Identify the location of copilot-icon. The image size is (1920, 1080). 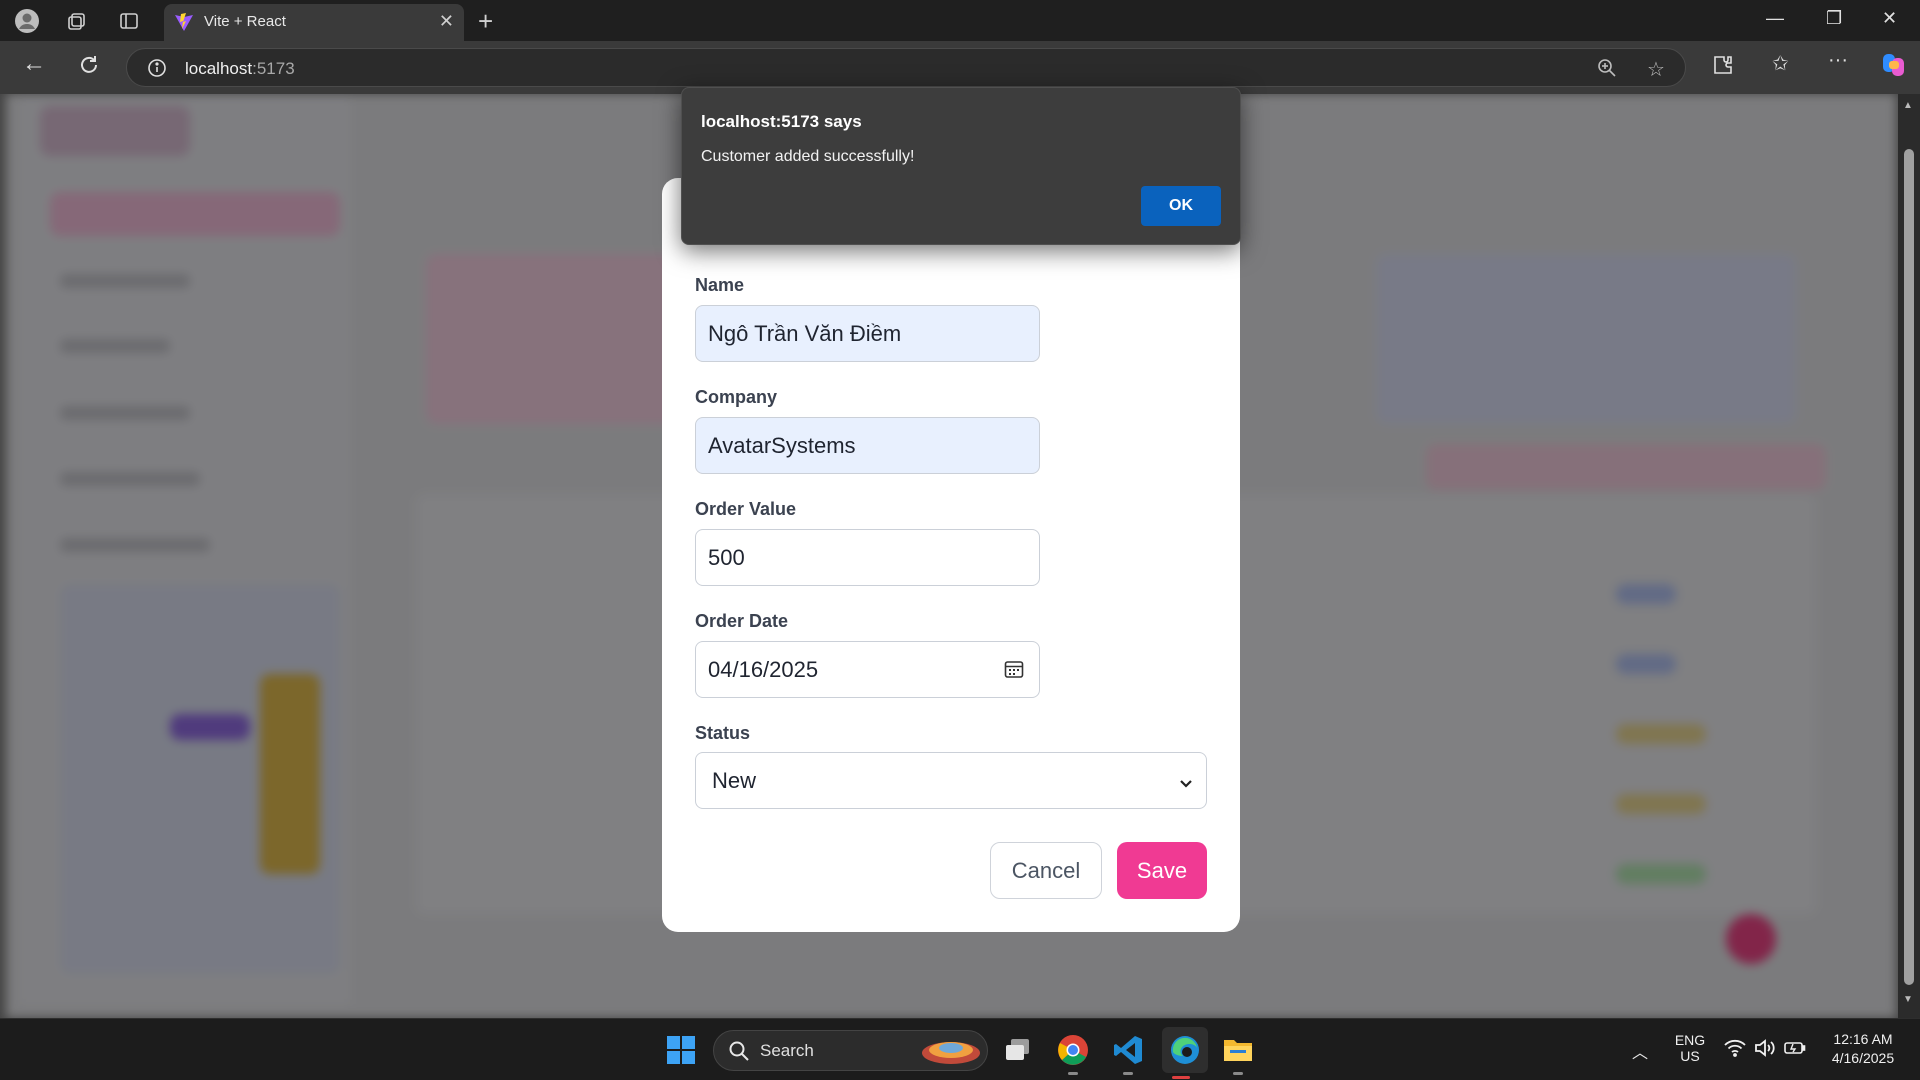
(1894, 67).